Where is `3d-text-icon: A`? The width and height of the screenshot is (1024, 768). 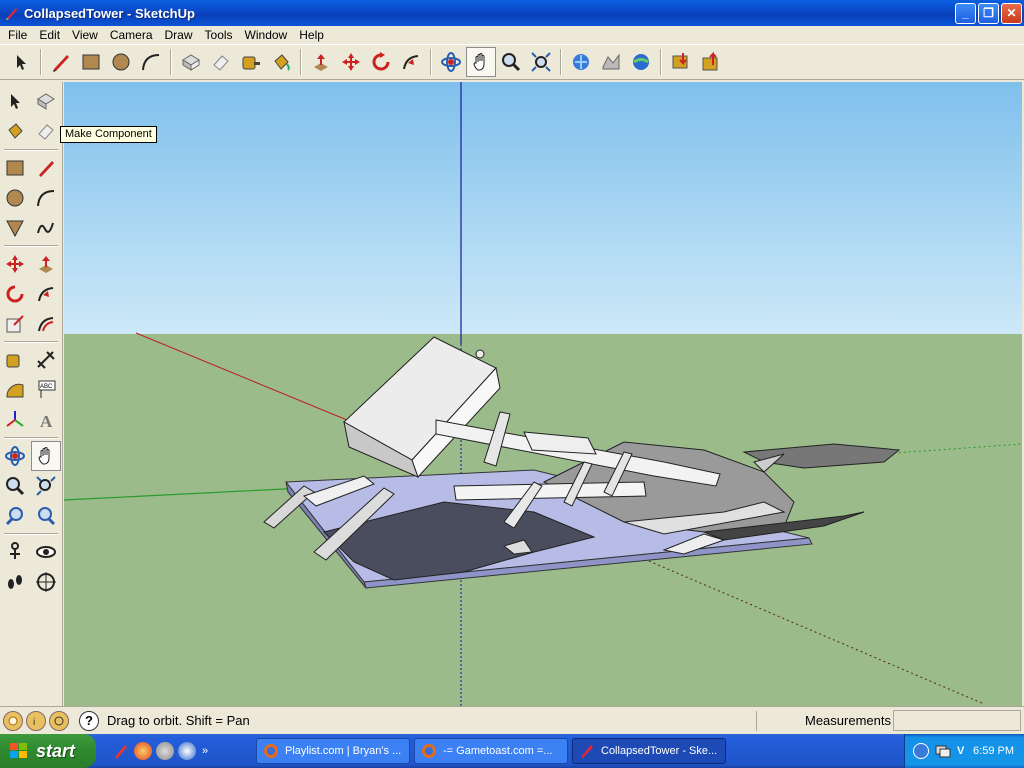
3d-text-icon: A is located at coordinates (46, 420).